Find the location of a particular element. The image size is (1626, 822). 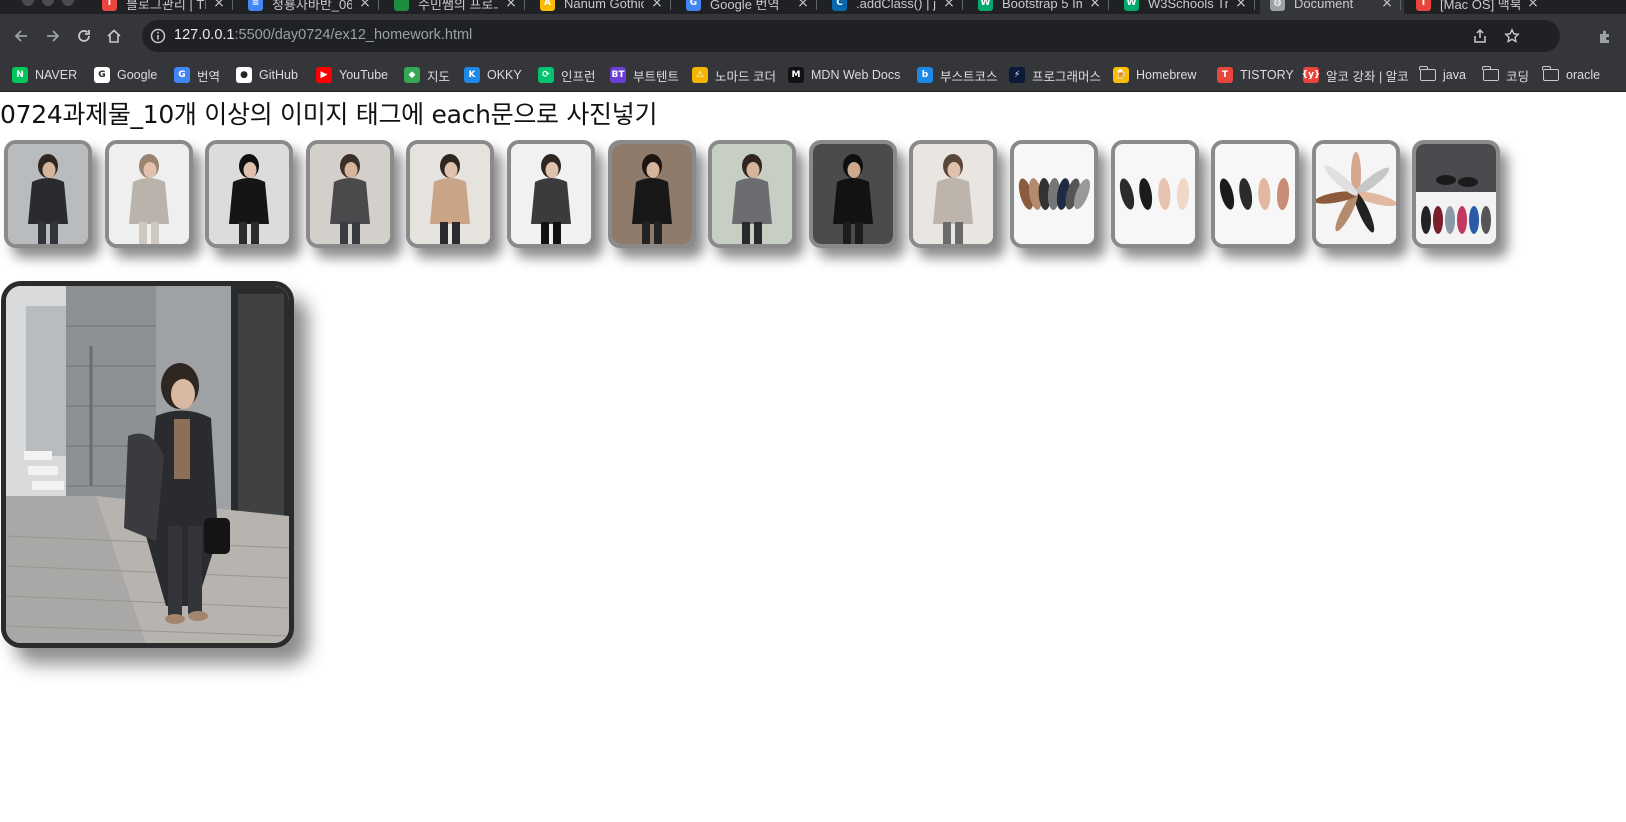

close-window-icon is located at coordinates (28, 3).